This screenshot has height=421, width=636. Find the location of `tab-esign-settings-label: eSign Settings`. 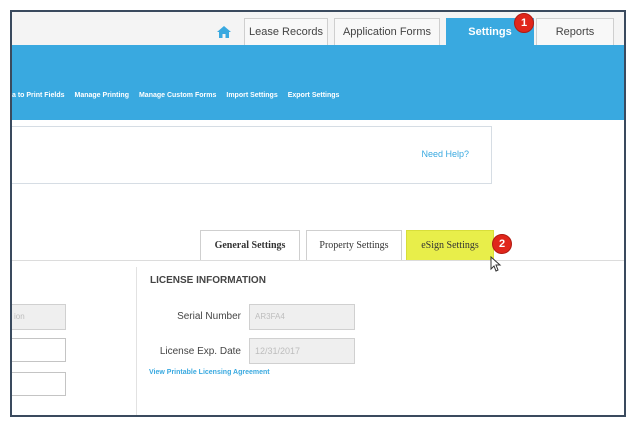

tab-esign-settings-label: eSign Settings is located at coordinates (450, 245).